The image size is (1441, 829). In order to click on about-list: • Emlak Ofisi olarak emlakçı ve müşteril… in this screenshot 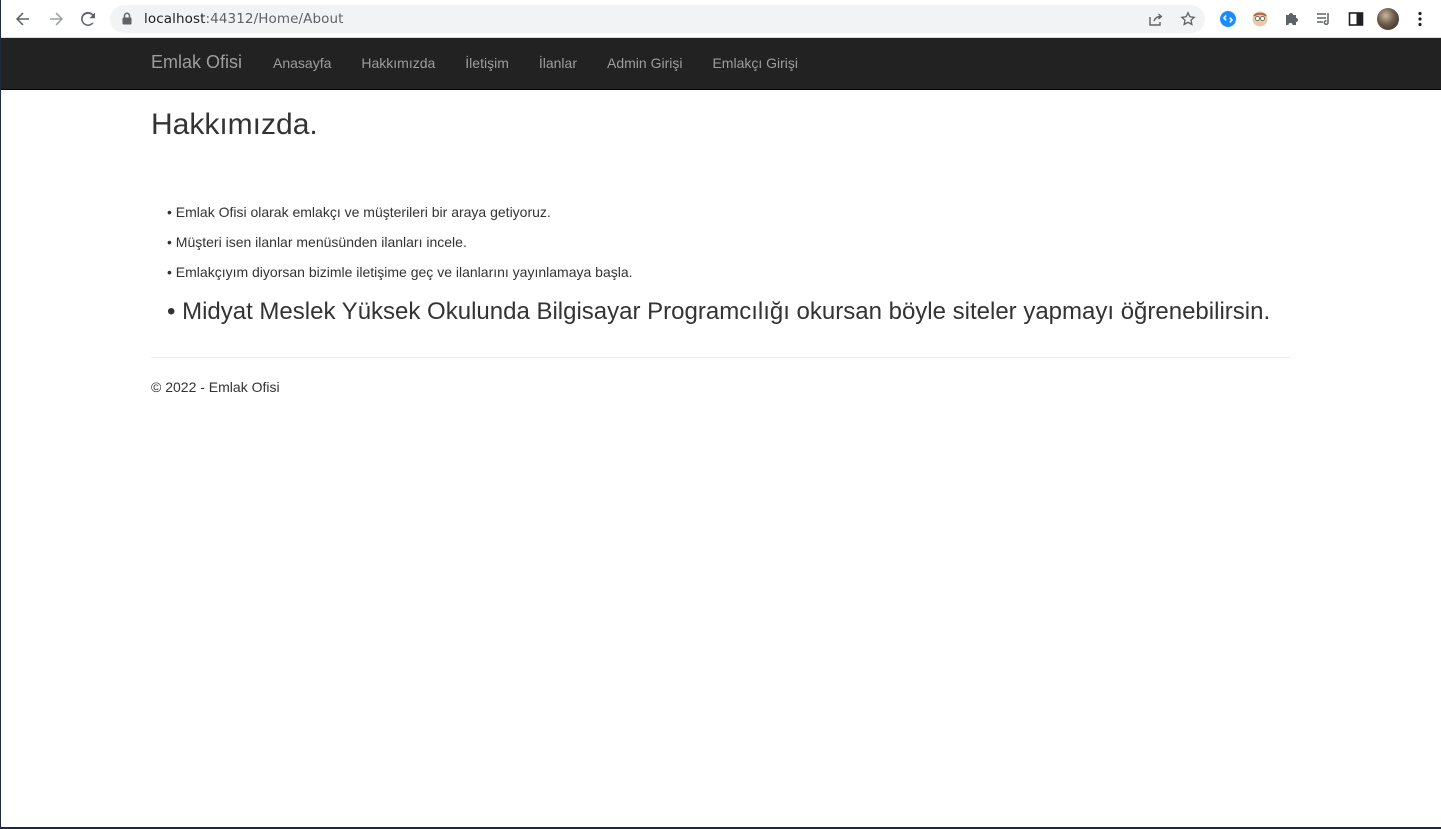, I will do `click(718, 264)`.